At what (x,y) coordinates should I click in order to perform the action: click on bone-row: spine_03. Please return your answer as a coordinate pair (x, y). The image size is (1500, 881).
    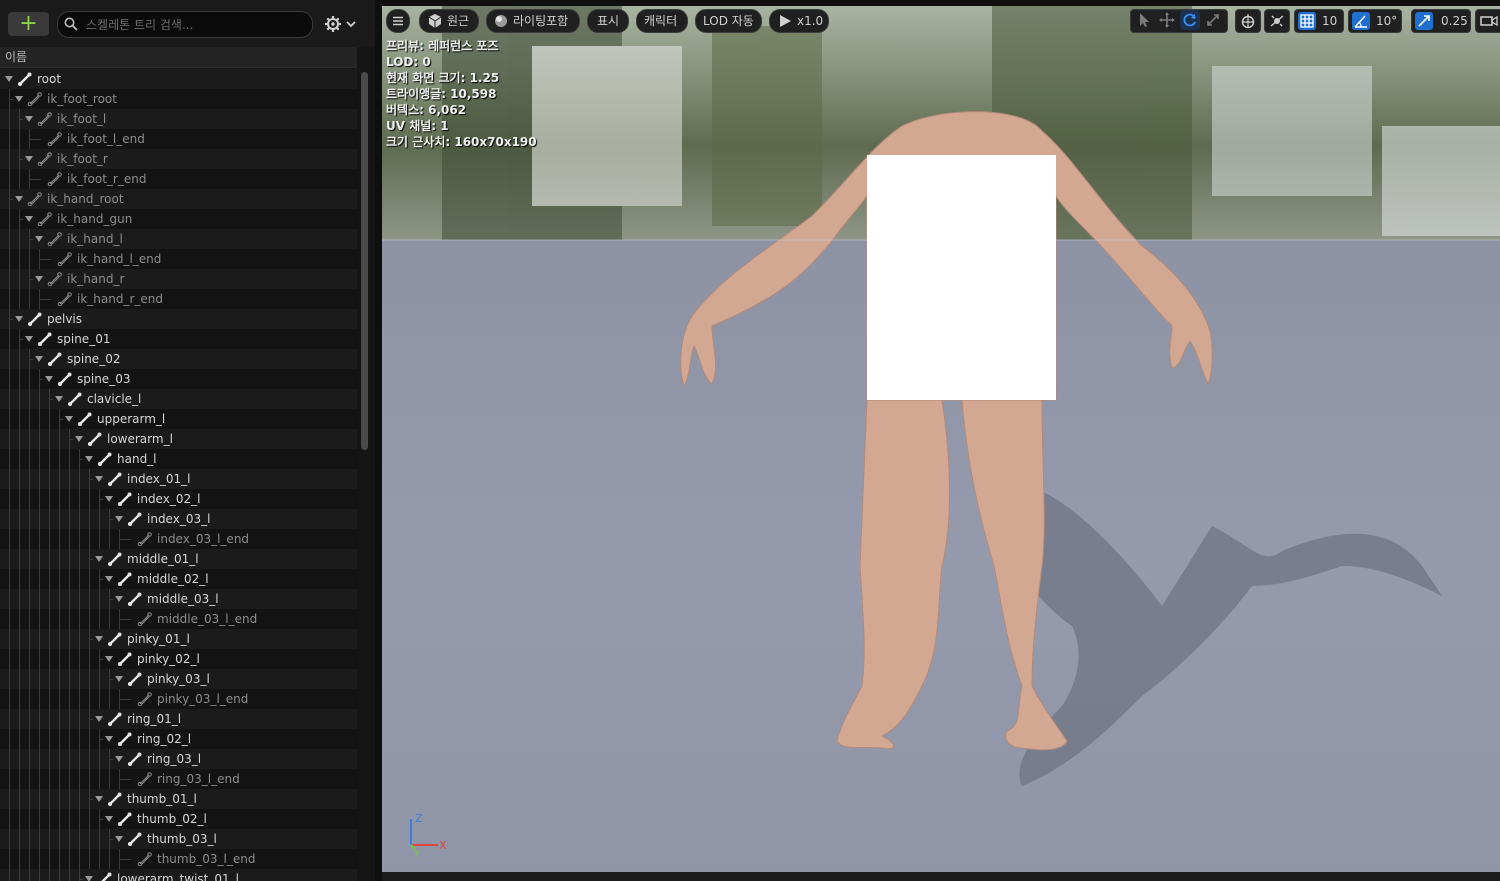
    Looking at the image, I should click on (178, 379).